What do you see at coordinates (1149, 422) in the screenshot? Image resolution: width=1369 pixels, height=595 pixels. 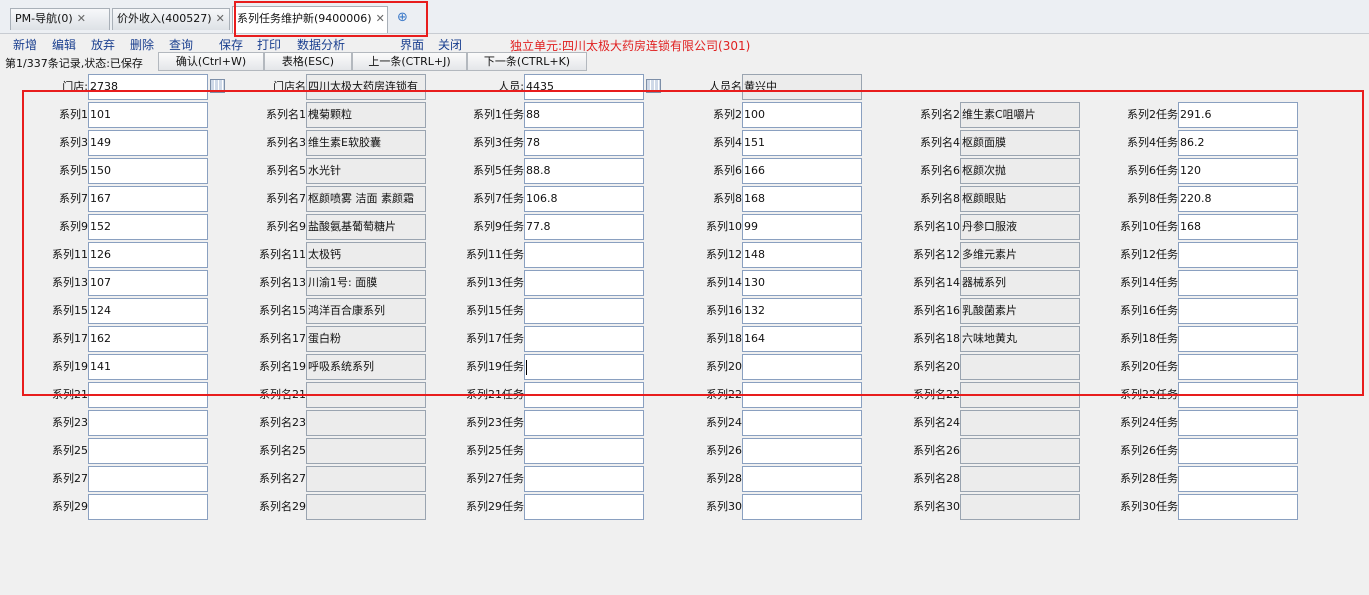 I see `series-task-label: 系列24任务` at bounding box center [1149, 422].